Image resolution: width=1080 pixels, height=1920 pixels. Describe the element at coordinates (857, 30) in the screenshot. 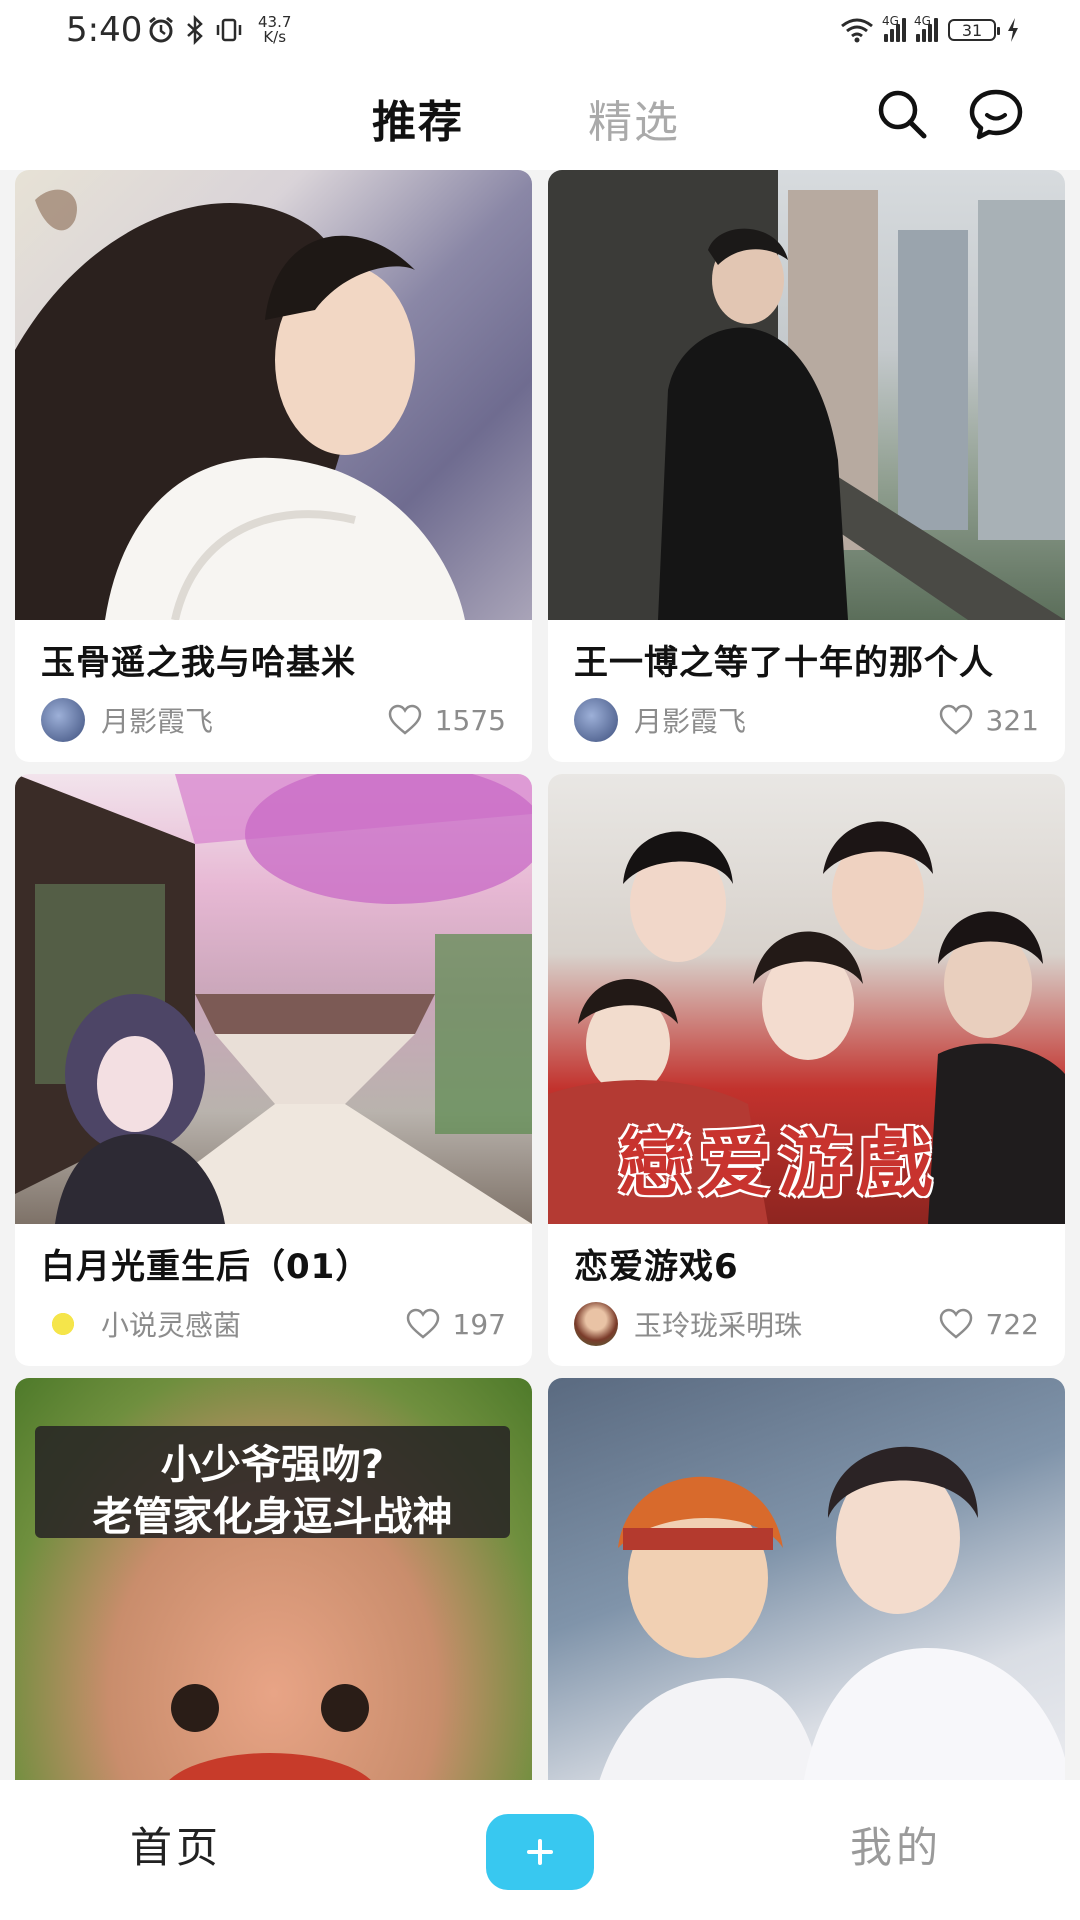

I see `wifi-icon` at that location.